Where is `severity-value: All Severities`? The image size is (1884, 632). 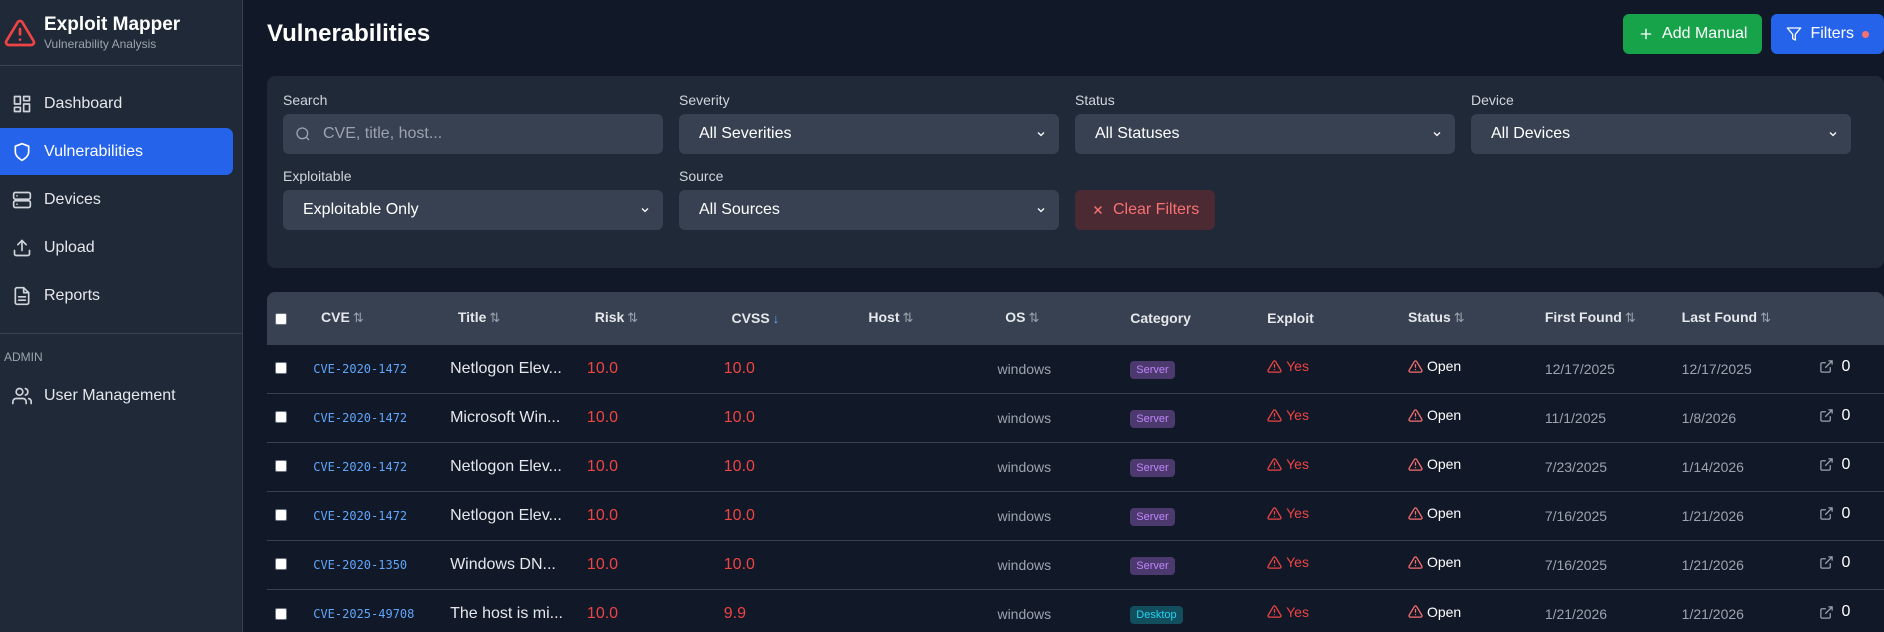 severity-value: All Severities is located at coordinates (745, 133).